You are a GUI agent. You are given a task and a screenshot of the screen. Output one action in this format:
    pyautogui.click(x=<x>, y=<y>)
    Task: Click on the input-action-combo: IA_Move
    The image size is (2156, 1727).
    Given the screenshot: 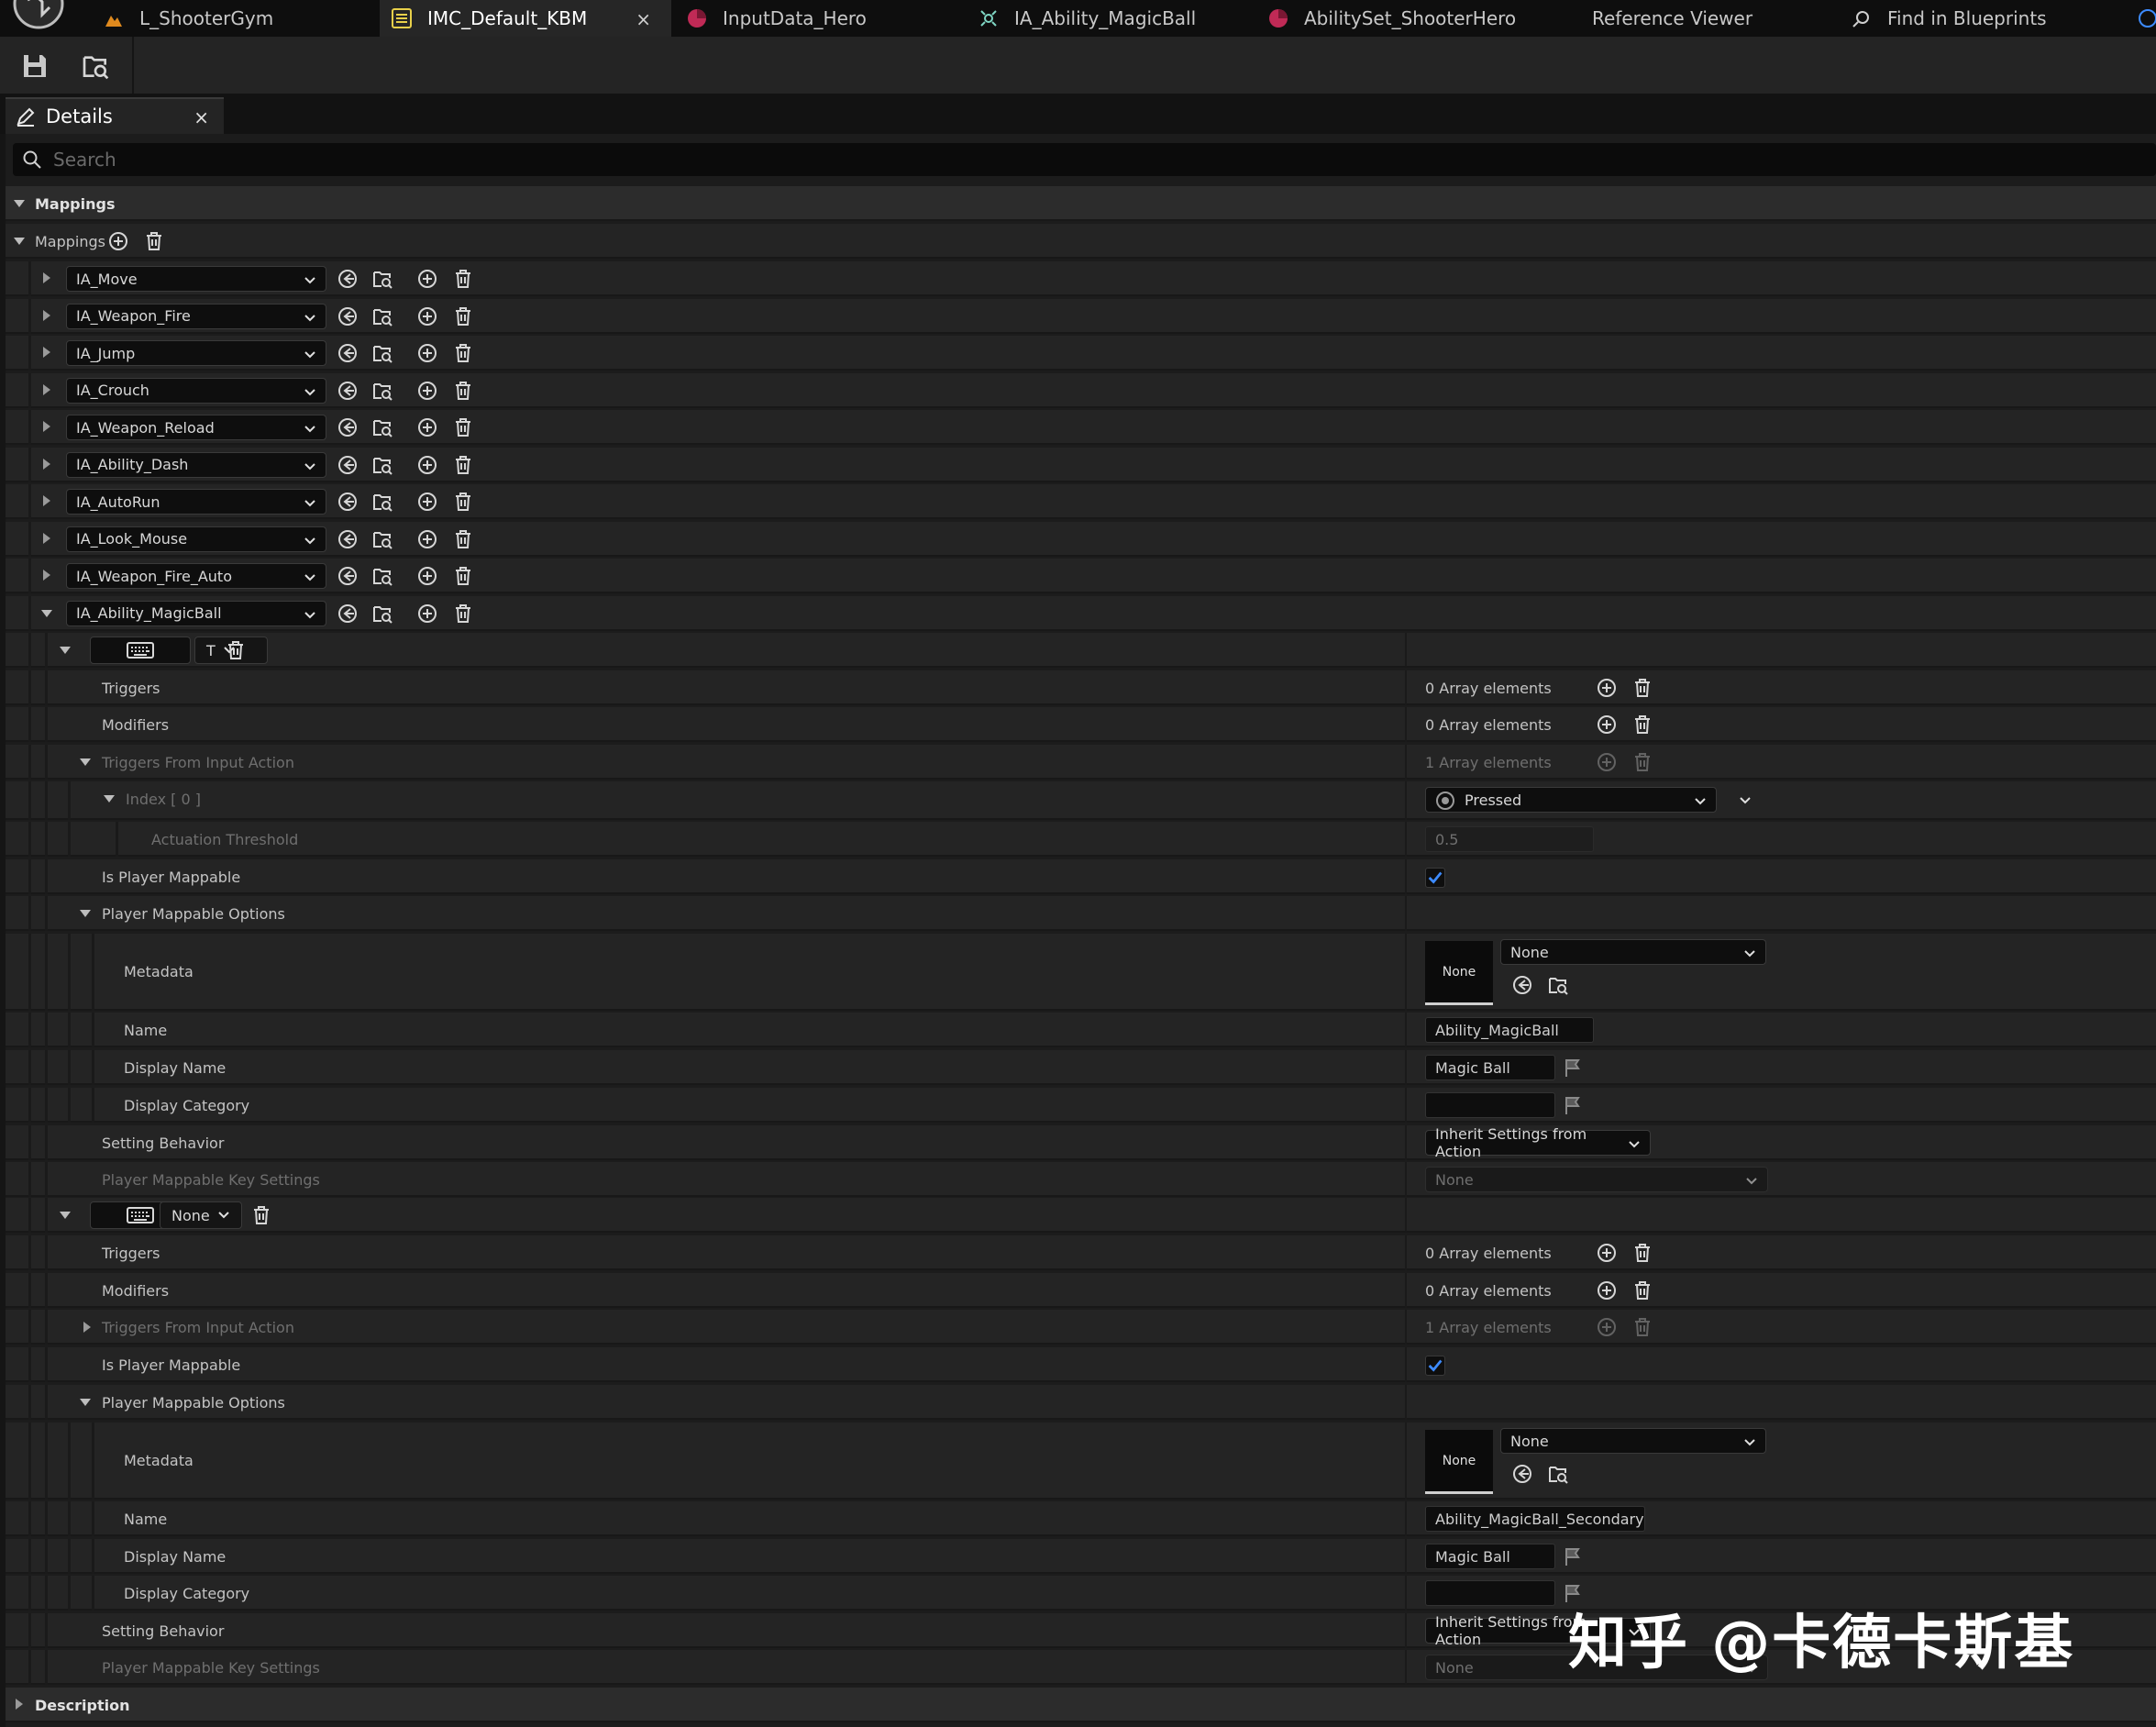 What is the action you would take?
    pyautogui.click(x=196, y=279)
    